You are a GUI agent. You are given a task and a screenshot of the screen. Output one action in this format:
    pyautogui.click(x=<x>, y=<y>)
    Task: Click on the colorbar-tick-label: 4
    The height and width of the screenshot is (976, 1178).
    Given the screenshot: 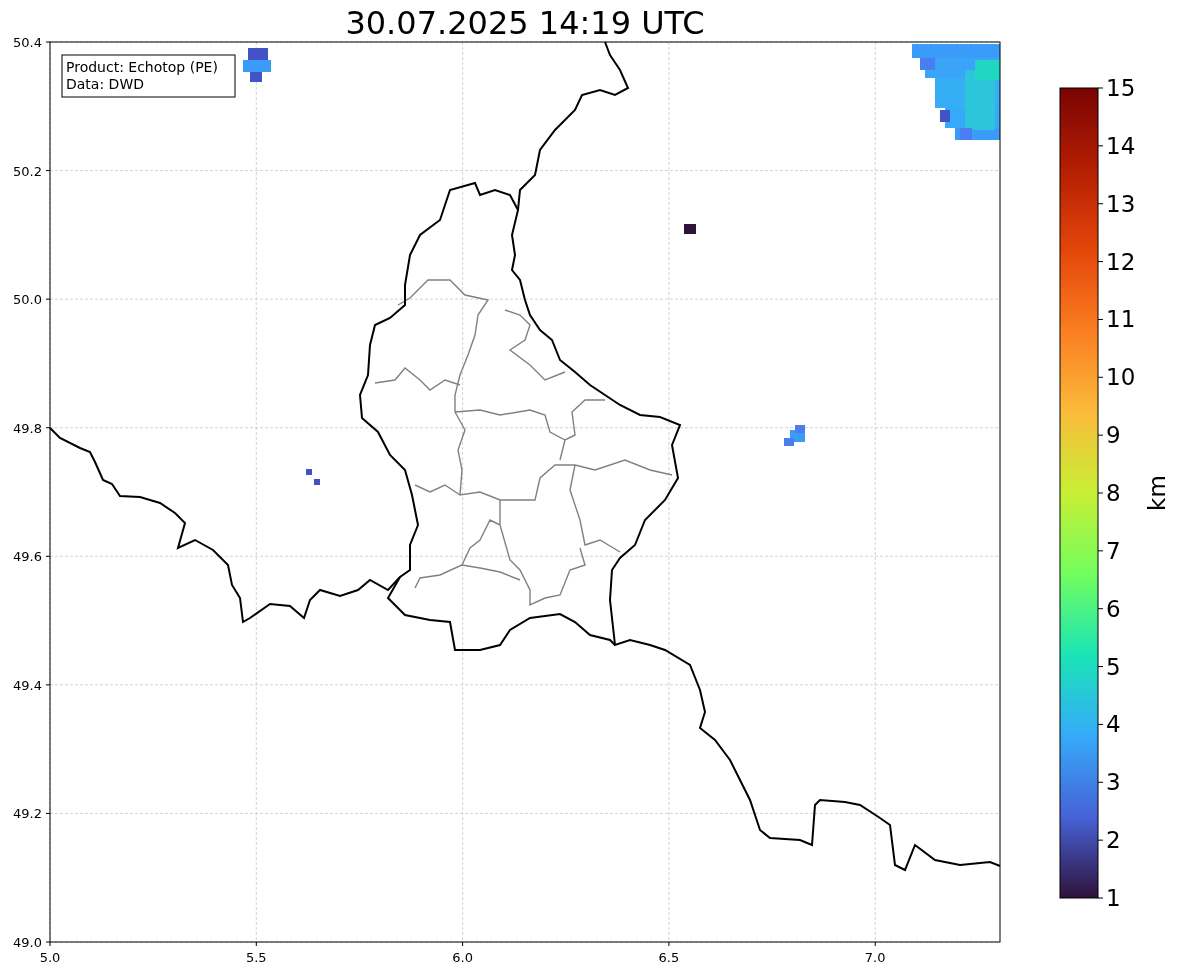 What is the action you would take?
    pyautogui.click(x=1113, y=724)
    